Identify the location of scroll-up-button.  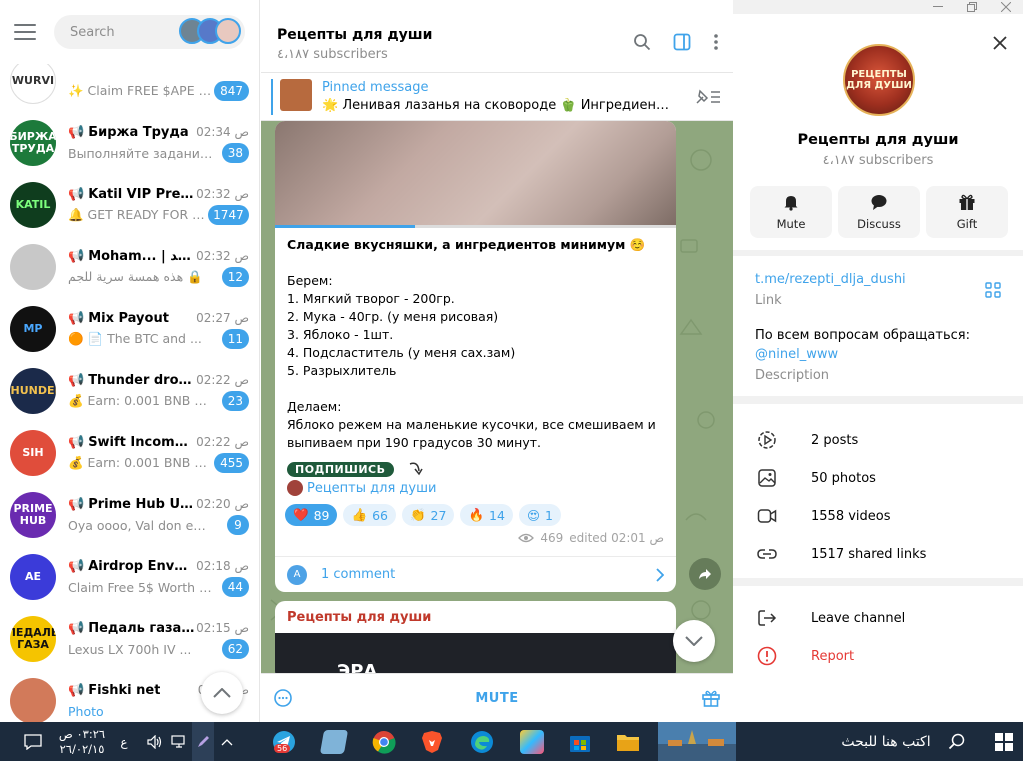
(222, 693).